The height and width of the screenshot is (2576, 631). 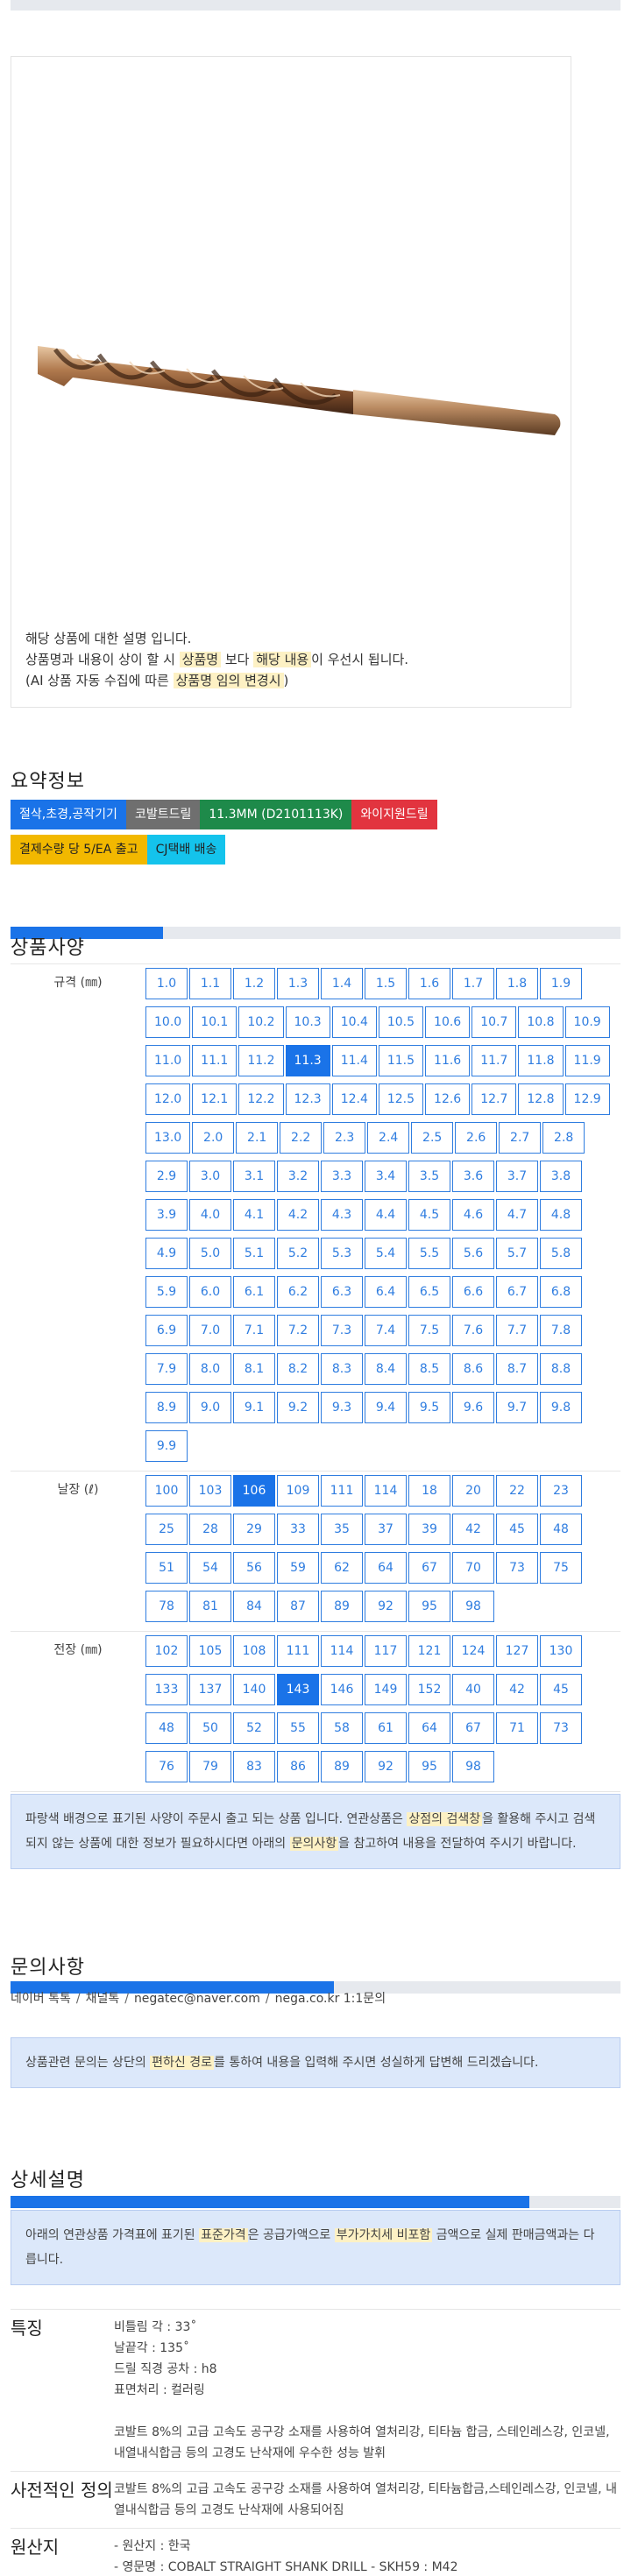 What do you see at coordinates (473, 1292) in the screenshot?
I see `spec-option-button: 6.6` at bounding box center [473, 1292].